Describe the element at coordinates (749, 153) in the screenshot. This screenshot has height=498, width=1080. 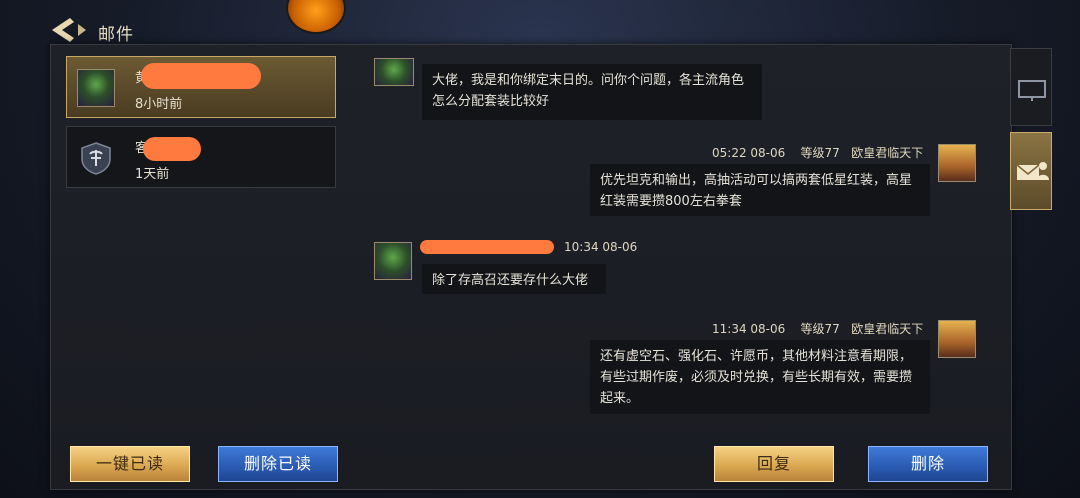
I see `message-time: 05:22 08-06` at that location.